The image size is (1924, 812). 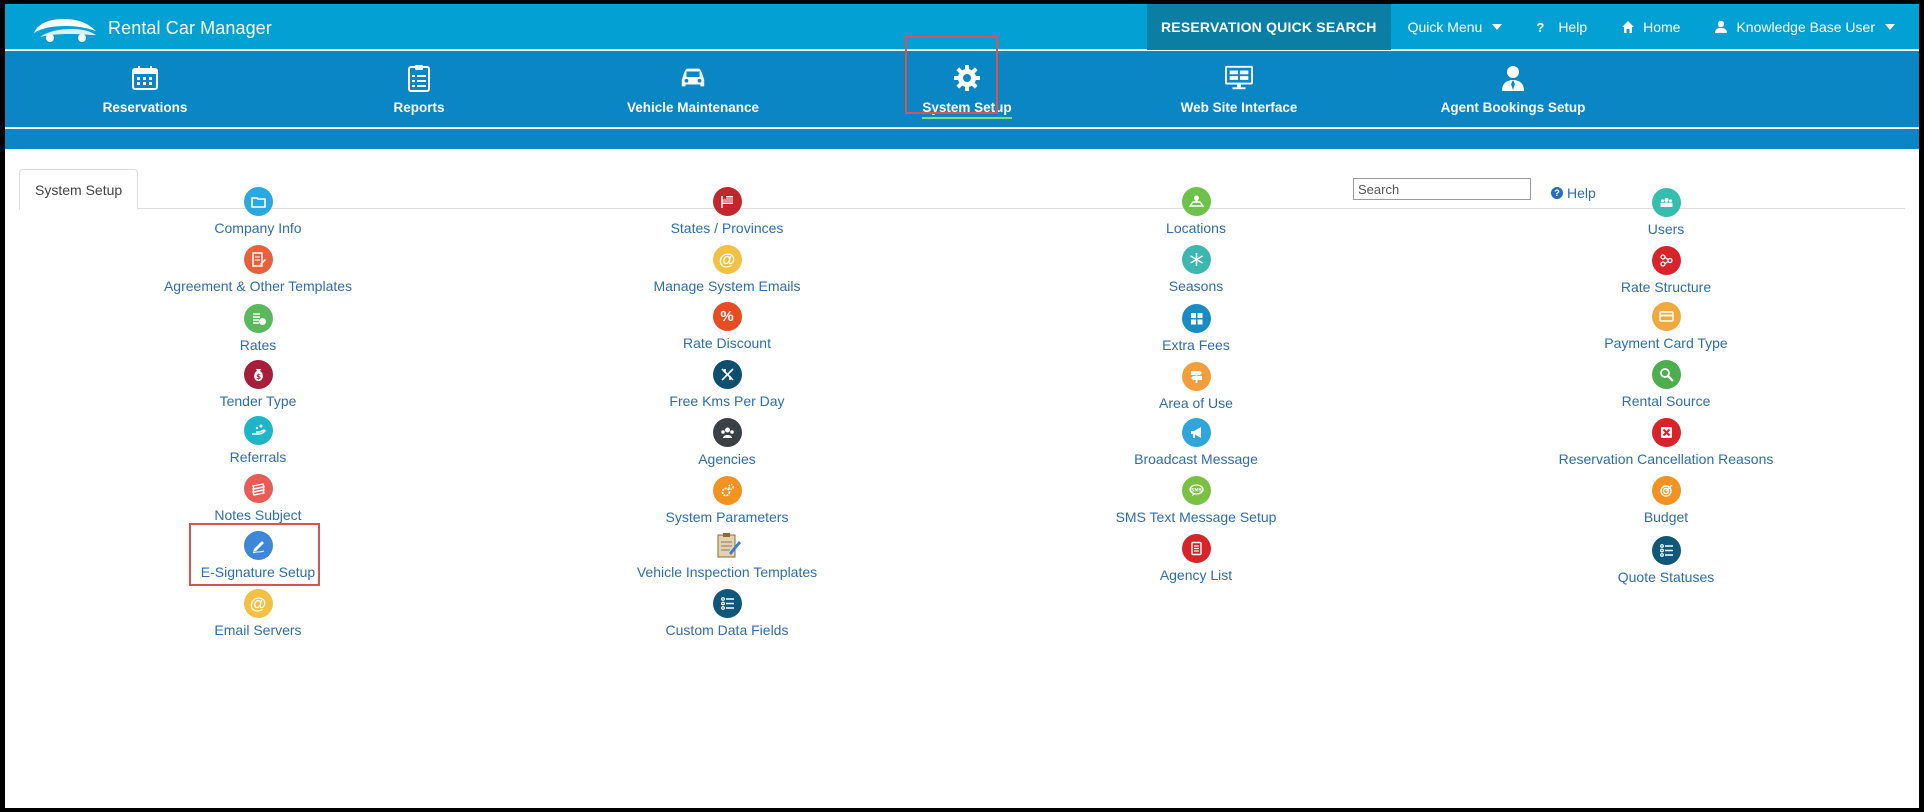 What do you see at coordinates (727, 401) in the screenshot?
I see `item-label: Free Kms Per Day` at bounding box center [727, 401].